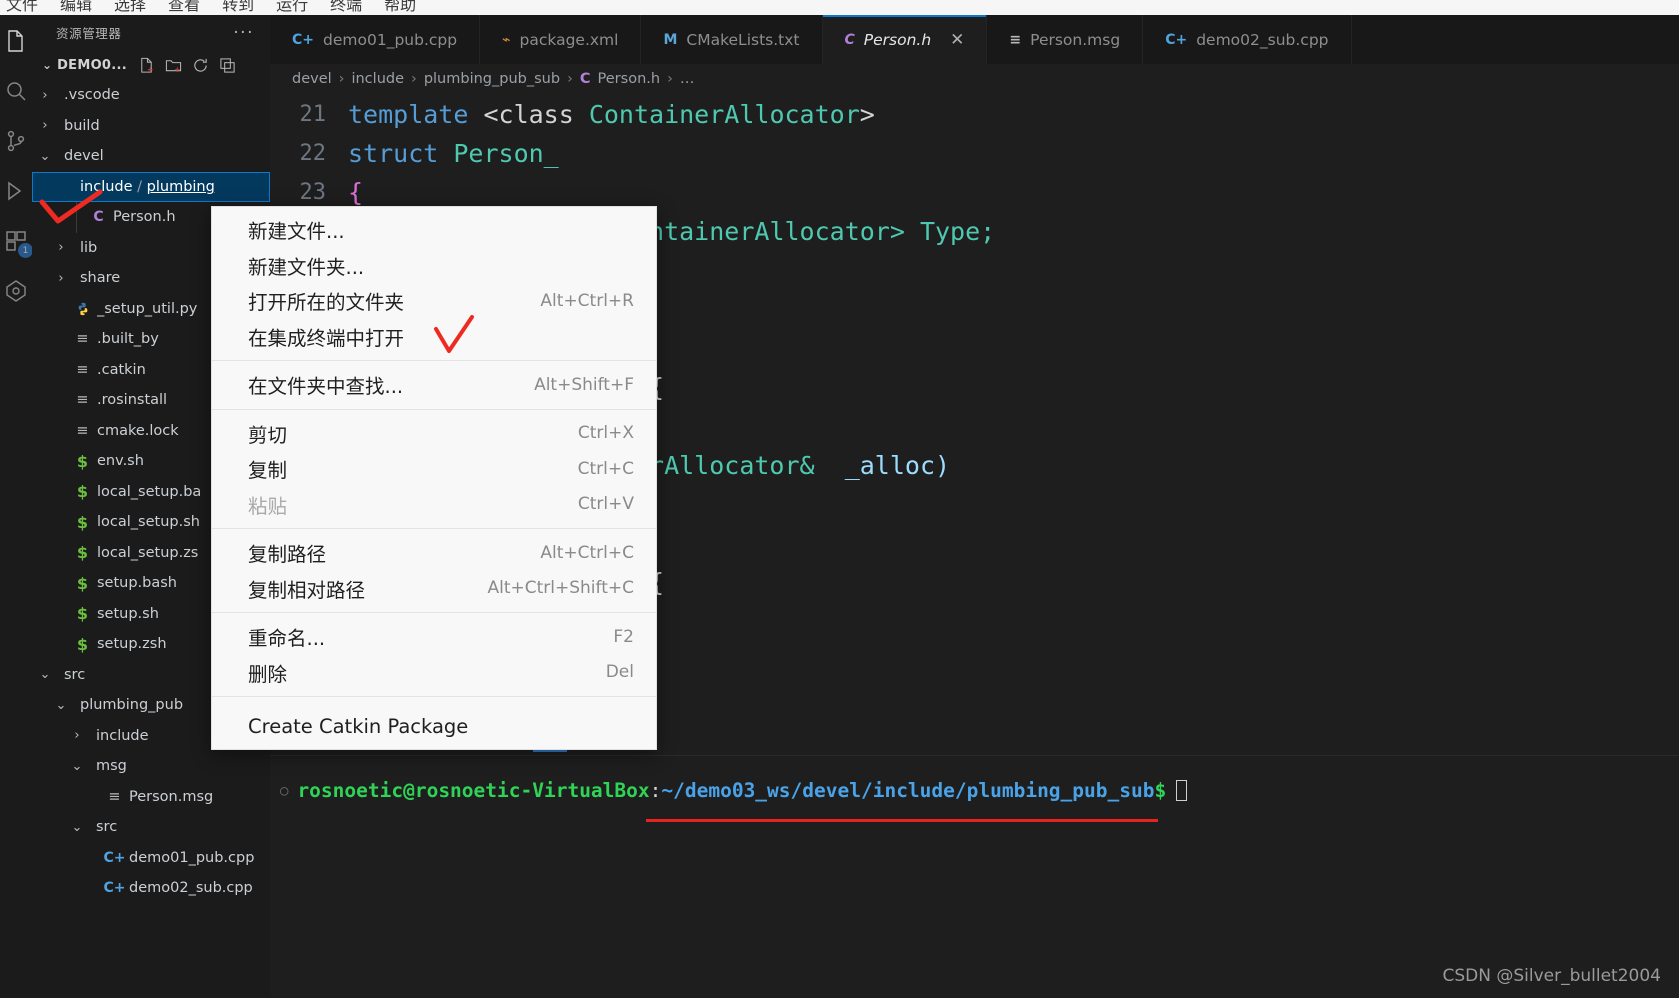  What do you see at coordinates (434, 301) in the screenshot?
I see `menu-item---------: 打开所在的文件夹 Alt+Ctrl+R` at bounding box center [434, 301].